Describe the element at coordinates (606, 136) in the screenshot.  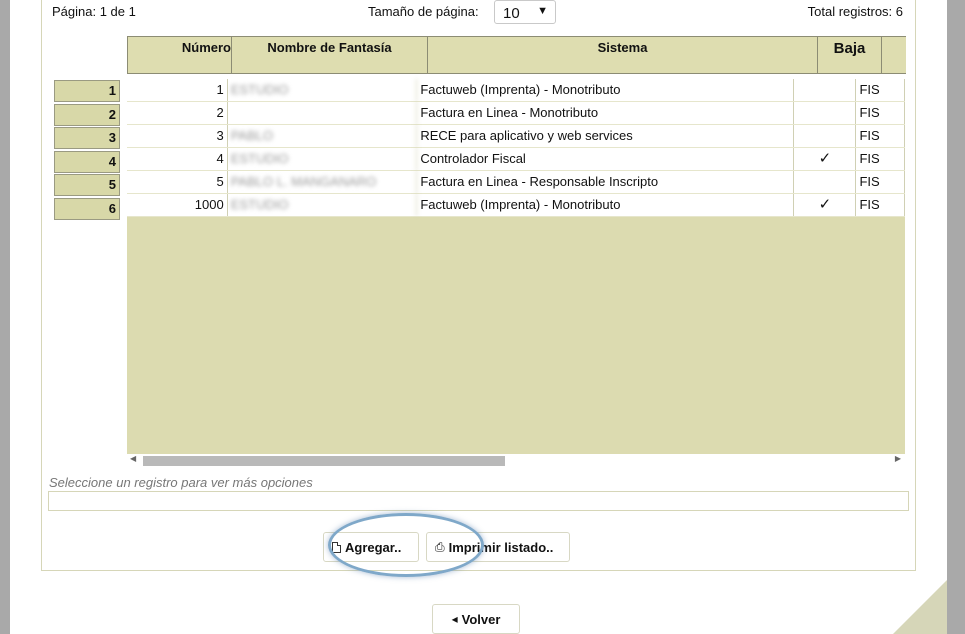
I see `cell-sistema: RECE para aplicativo y web services` at that location.